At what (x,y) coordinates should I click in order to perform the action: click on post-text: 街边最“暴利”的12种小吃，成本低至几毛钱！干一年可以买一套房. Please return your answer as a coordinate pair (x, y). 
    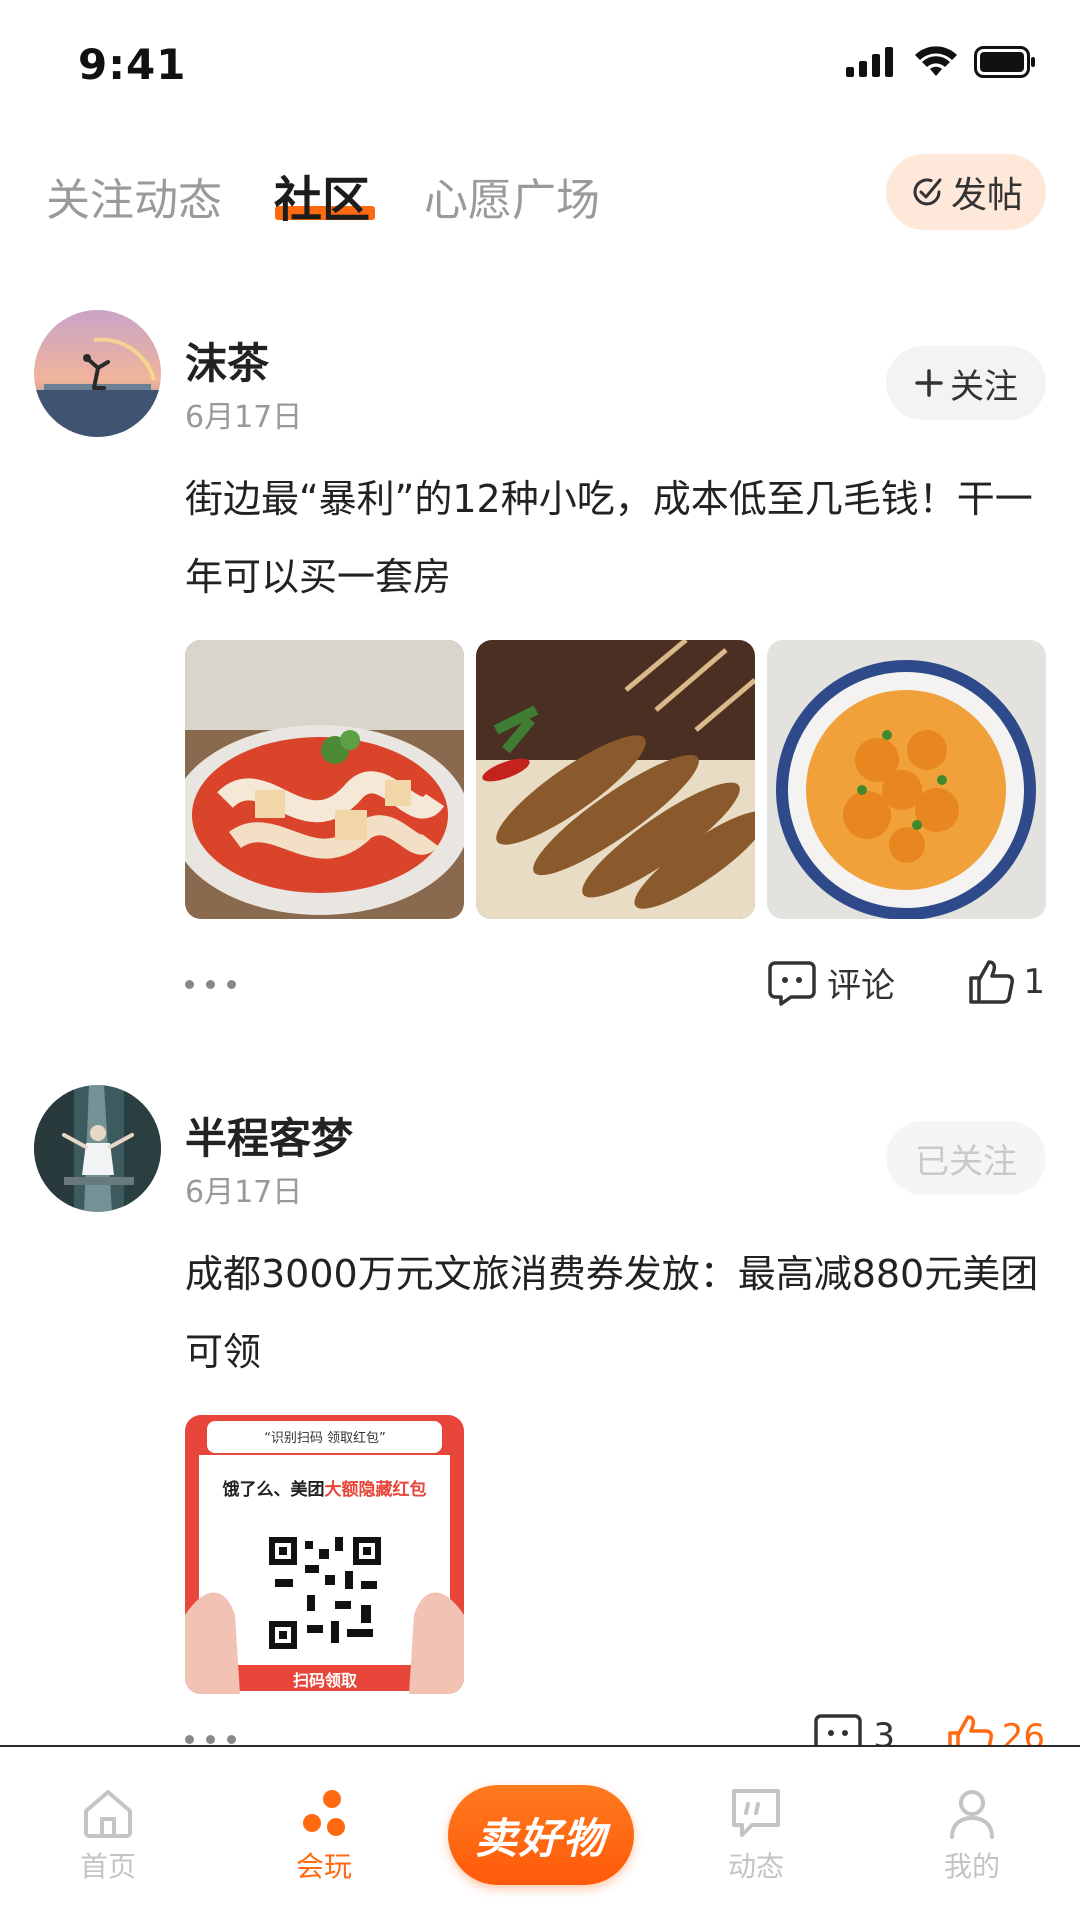
    Looking at the image, I should click on (615, 538).